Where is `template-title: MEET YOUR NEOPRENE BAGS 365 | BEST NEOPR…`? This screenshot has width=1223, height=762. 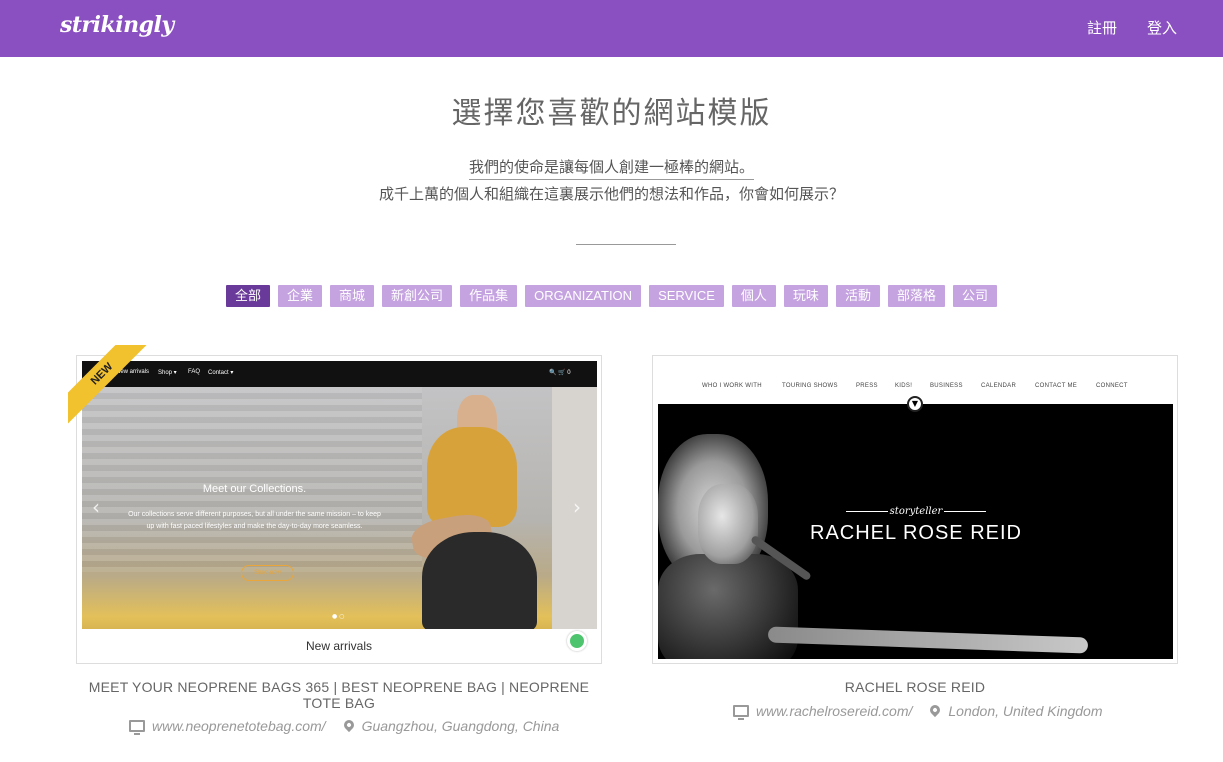
template-title: MEET YOUR NEOPRENE BAGS 365 | BEST NEOPR… is located at coordinates (339, 695).